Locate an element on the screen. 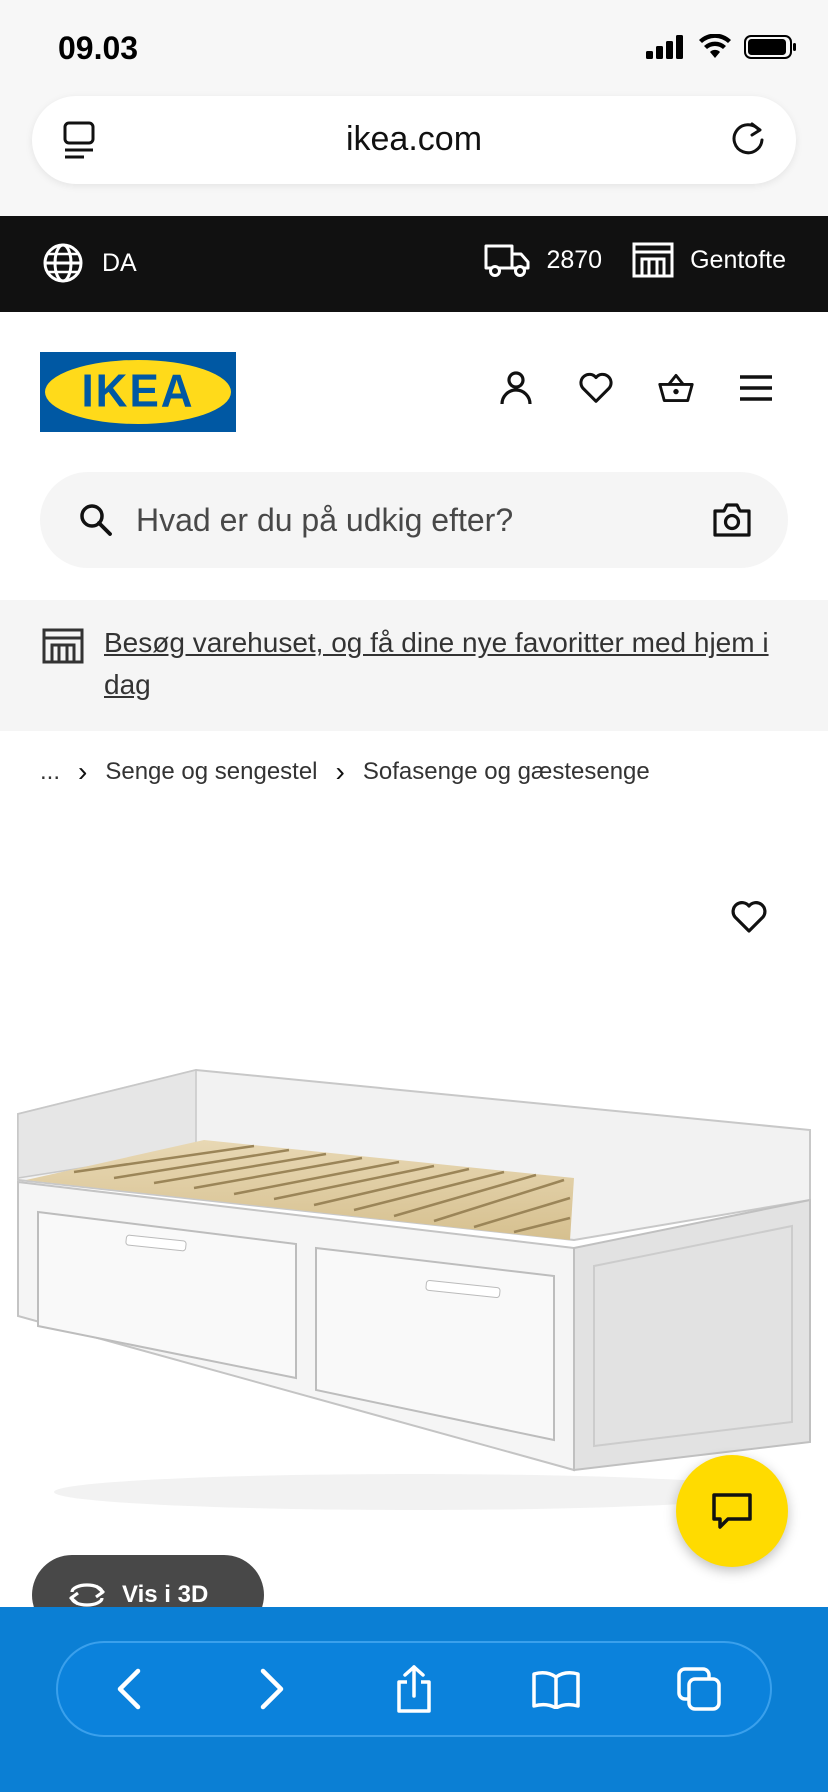 Image resolution: width=828 pixels, height=1792 pixels. battery-icon is located at coordinates (770, 47).